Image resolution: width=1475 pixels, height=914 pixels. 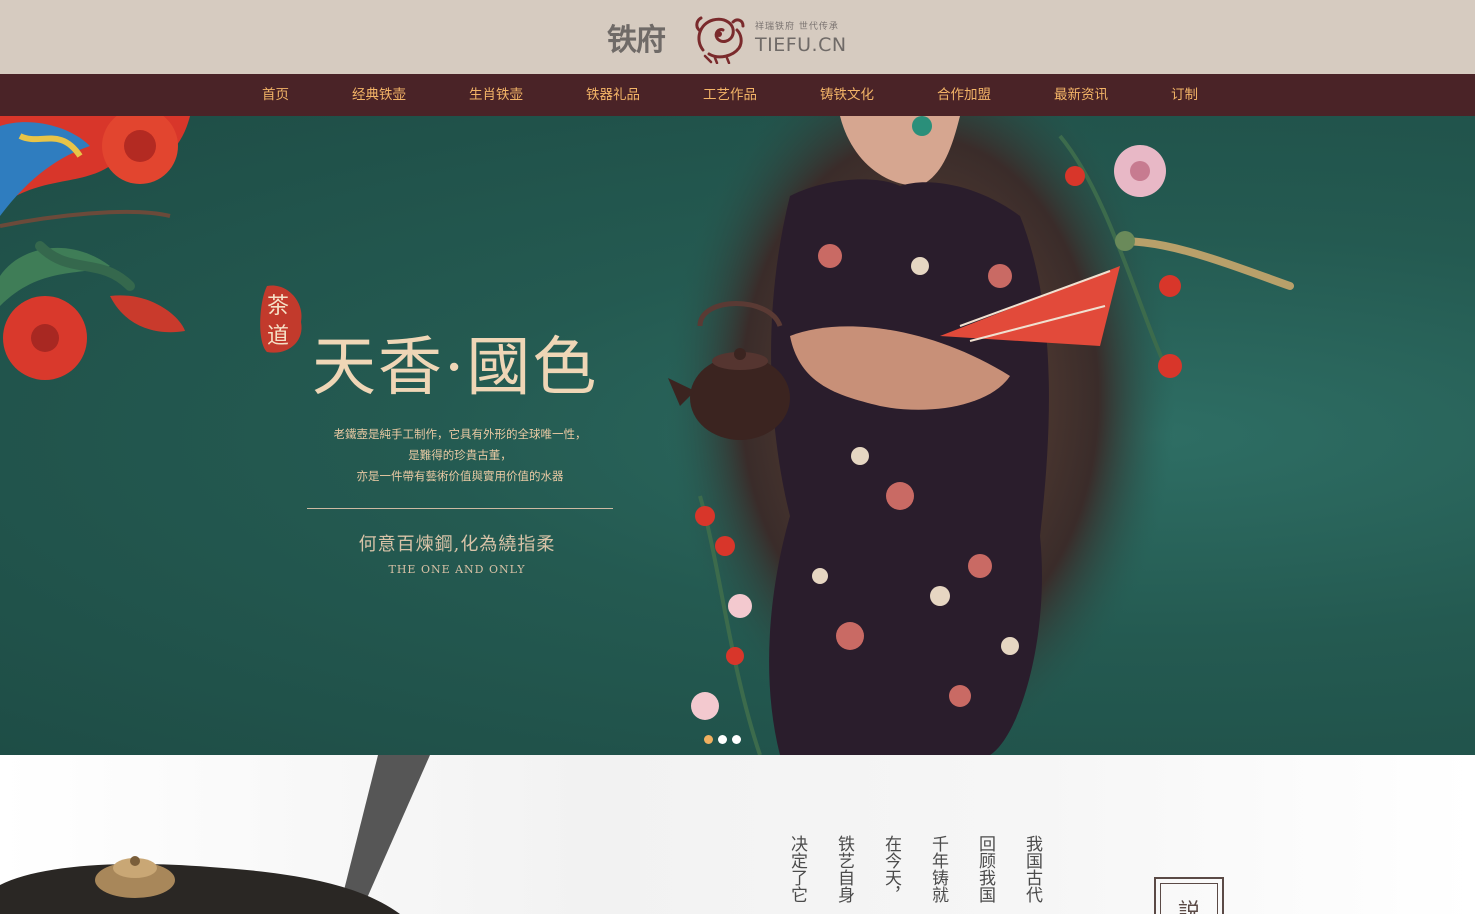 What do you see at coordinates (964, 95) in the screenshot?
I see `nav-item-franchise: 合作加盟` at bounding box center [964, 95].